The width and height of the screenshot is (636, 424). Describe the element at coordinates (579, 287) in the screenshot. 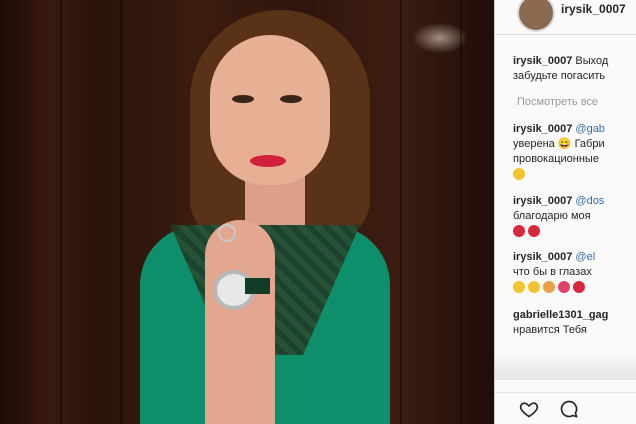

I see `heart-emoji-icon` at that location.